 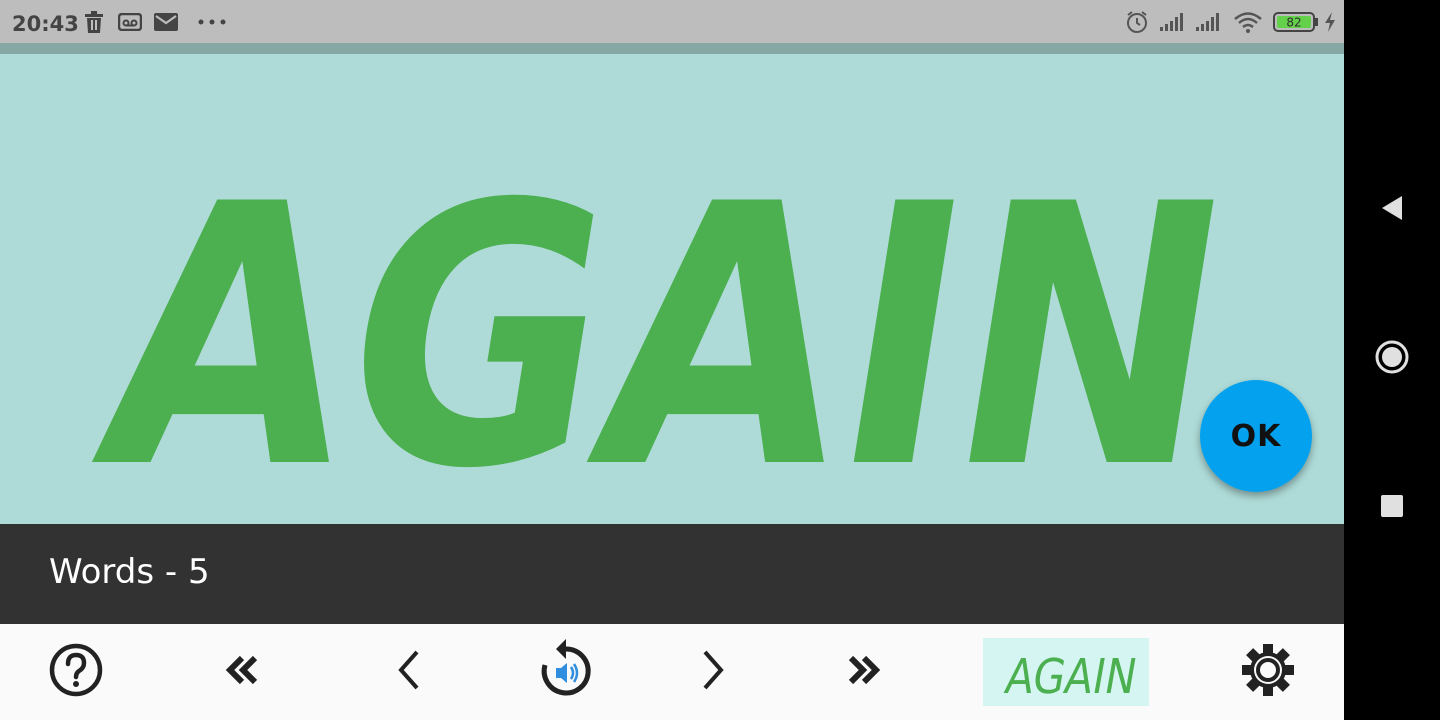 I want to click on status-time: 20:43, so click(x=45, y=24).